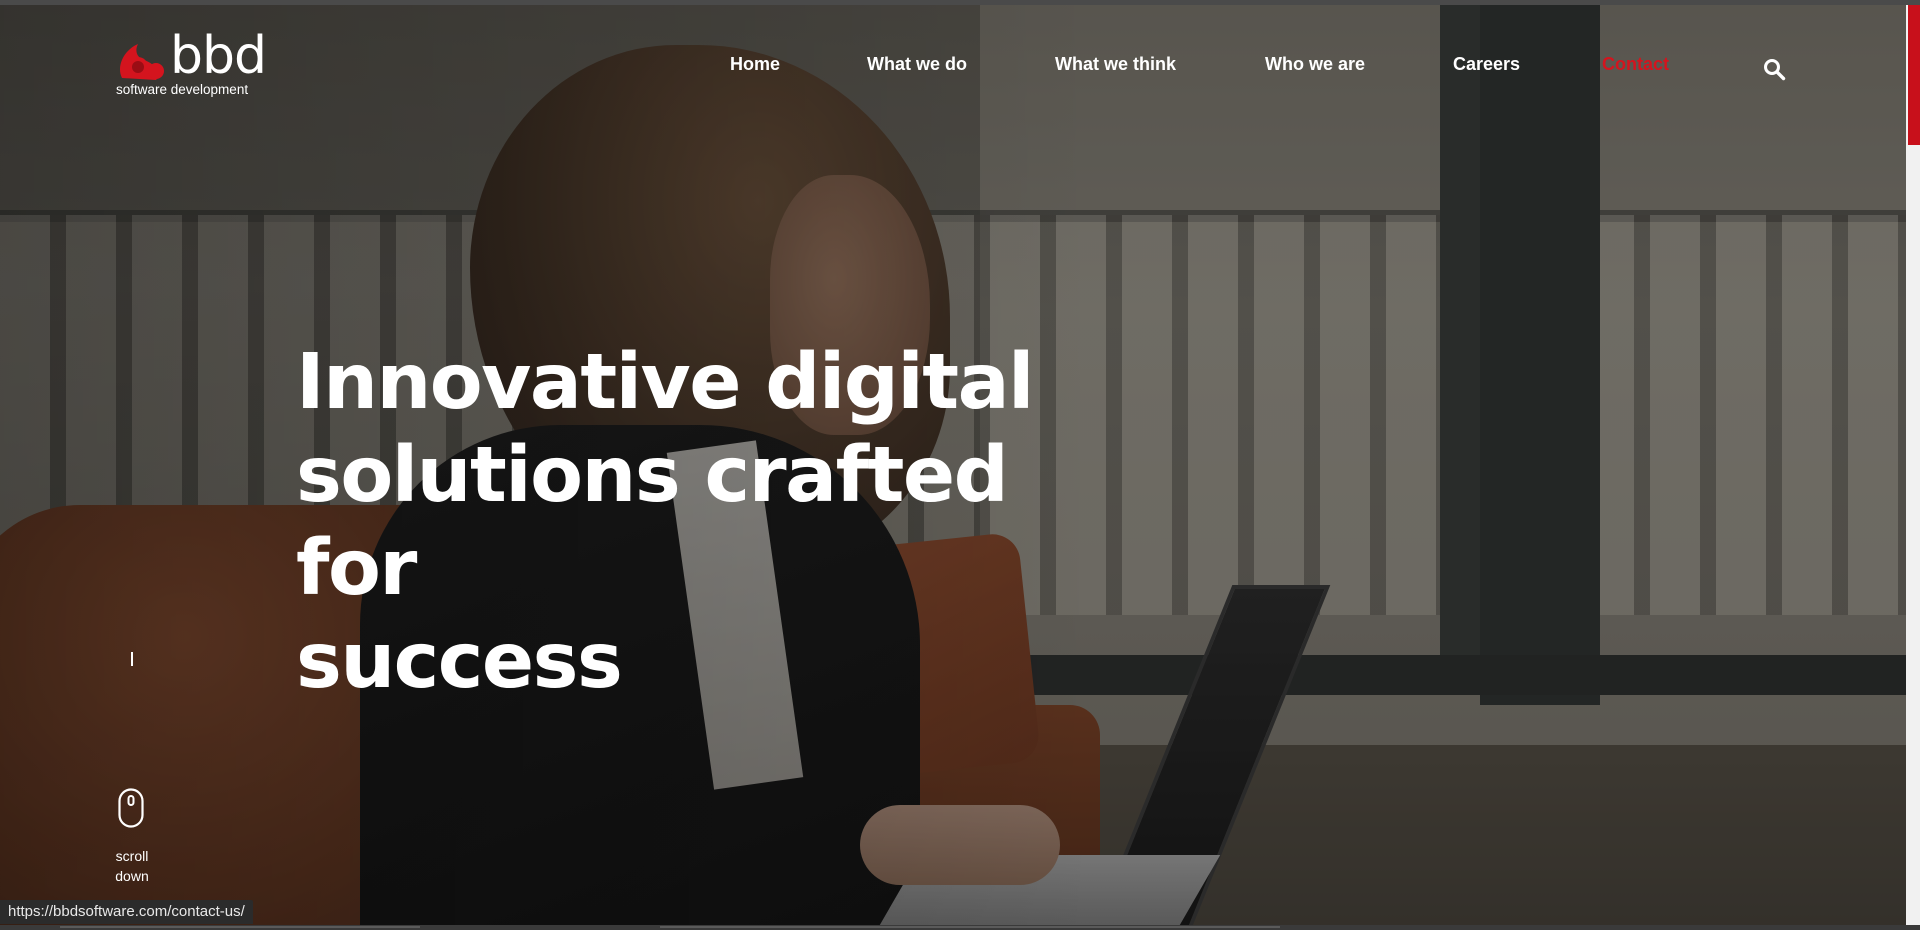 This screenshot has width=1920, height=930. What do you see at coordinates (131, 808) in the screenshot?
I see `mouse-icon` at bounding box center [131, 808].